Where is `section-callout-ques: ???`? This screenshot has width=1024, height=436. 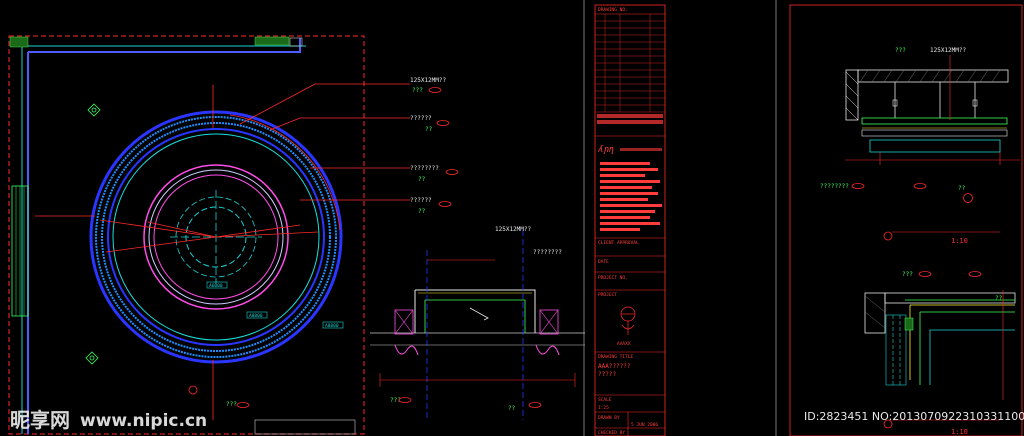
section-callout-ques: ??? is located at coordinates (395, 400).